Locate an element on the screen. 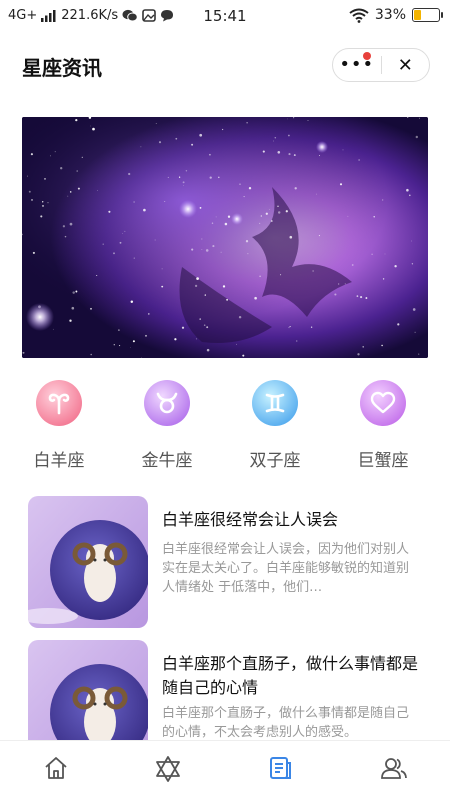  taurus-icon is located at coordinates (167, 403).